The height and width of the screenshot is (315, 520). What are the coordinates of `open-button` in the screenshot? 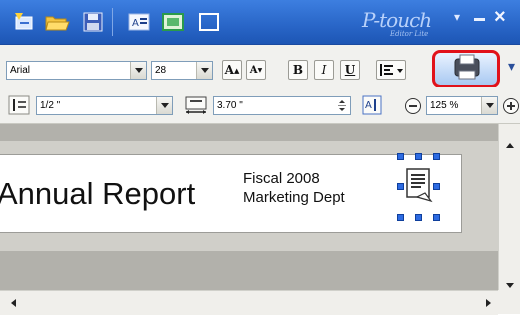 It's located at (57, 22).